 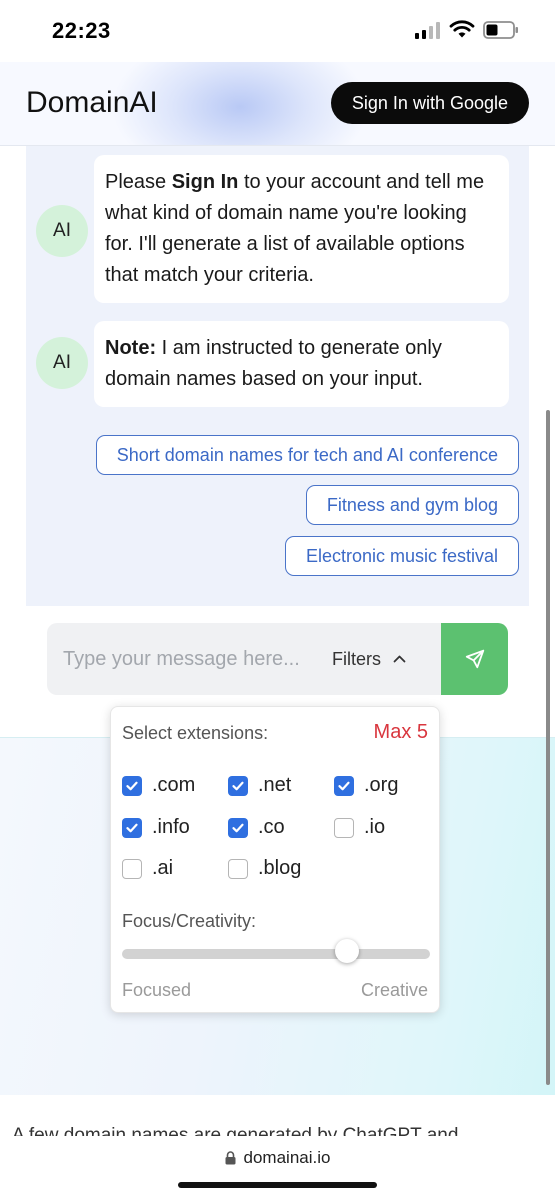 I want to click on extensions-label: Select extensions:, so click(x=195, y=733).